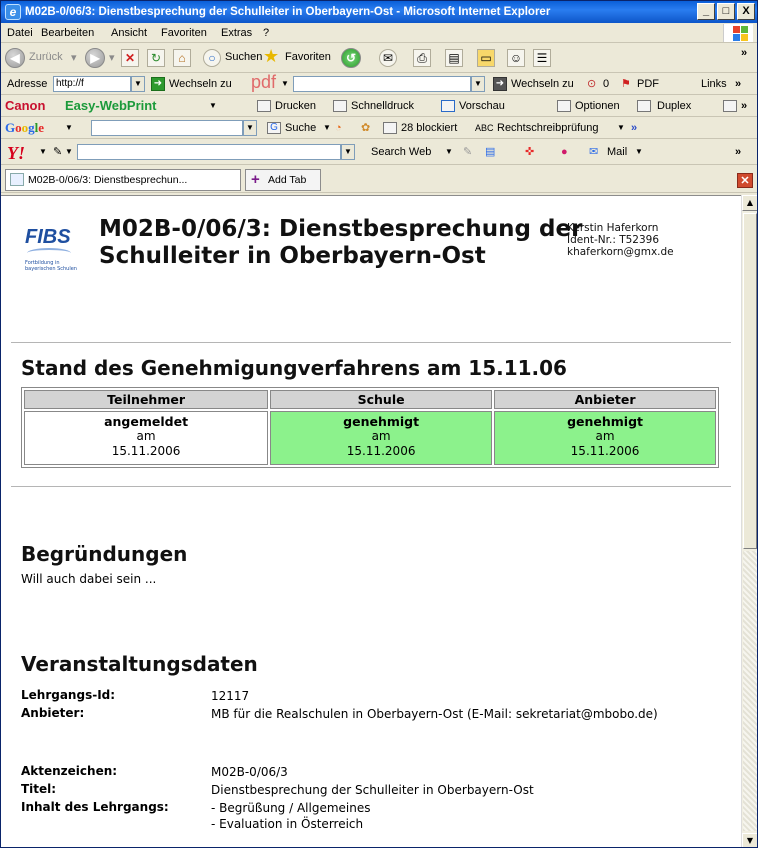 The height and width of the screenshot is (848, 758). Describe the element at coordinates (542, 84) in the screenshot. I see `go2-label: Wechseln zu` at that location.